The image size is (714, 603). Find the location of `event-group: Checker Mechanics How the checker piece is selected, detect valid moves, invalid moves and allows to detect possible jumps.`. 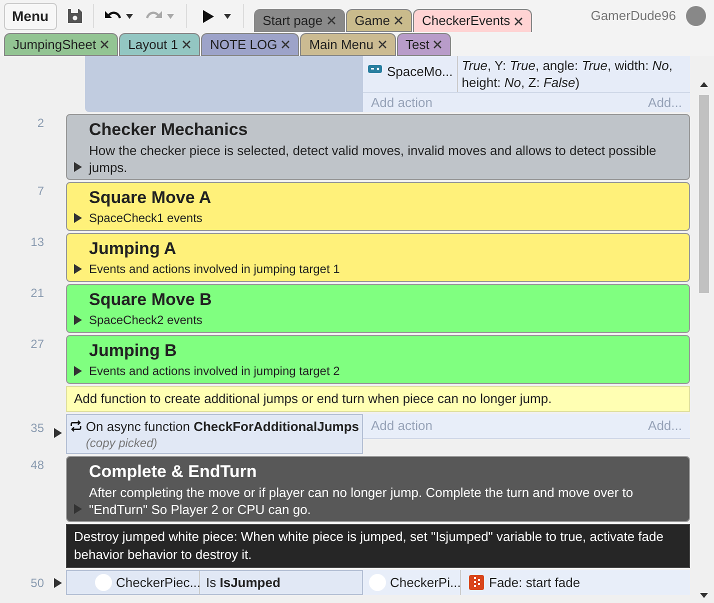

event-group: Checker Mechanics How the checker piece is selected, detect valid moves, invalid moves and allows to detect possible jumps. is located at coordinates (378, 147).